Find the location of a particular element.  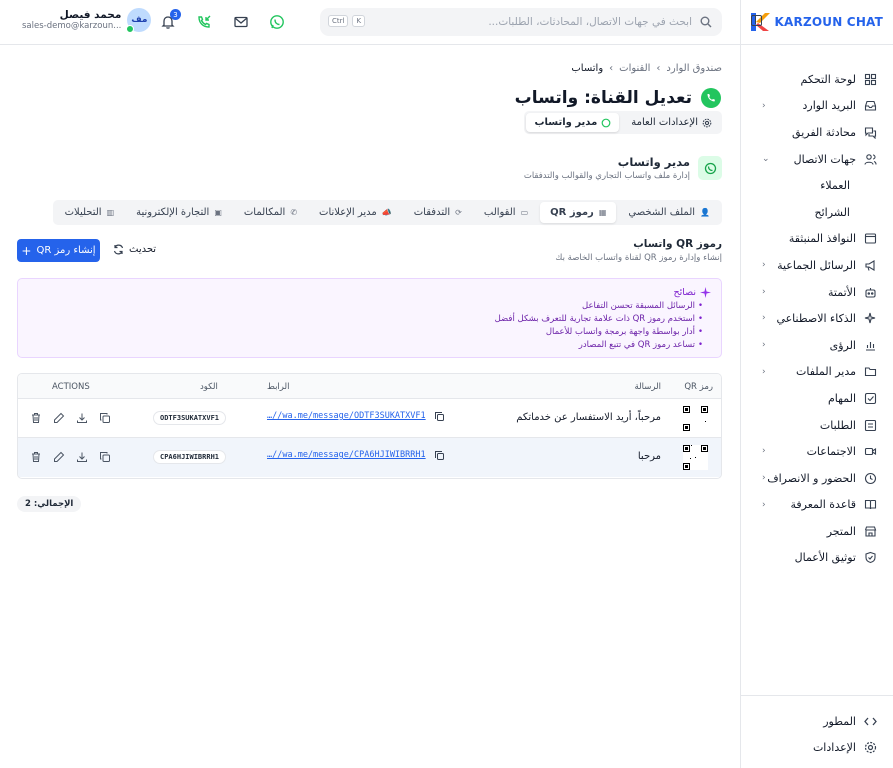

sidebar-item-label: الأتمتة is located at coordinates (842, 292).